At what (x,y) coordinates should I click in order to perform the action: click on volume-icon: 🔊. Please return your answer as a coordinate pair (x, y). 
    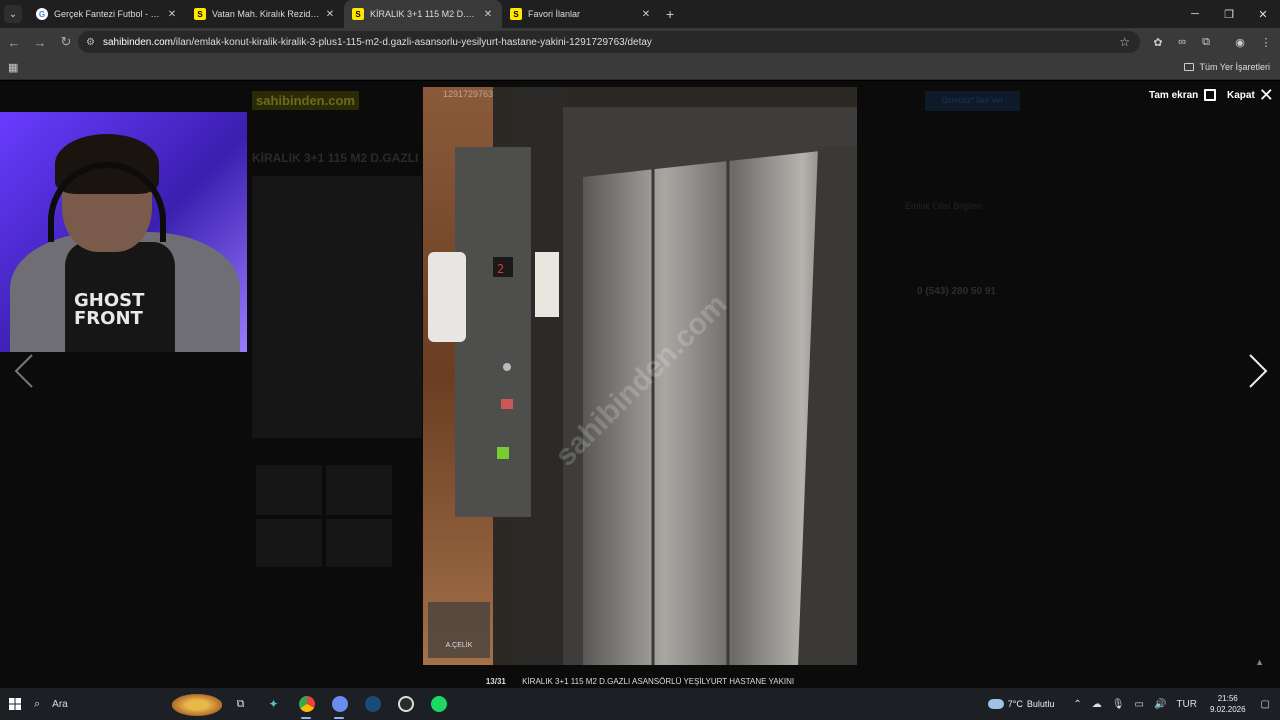
    Looking at the image, I should click on (1160, 704).